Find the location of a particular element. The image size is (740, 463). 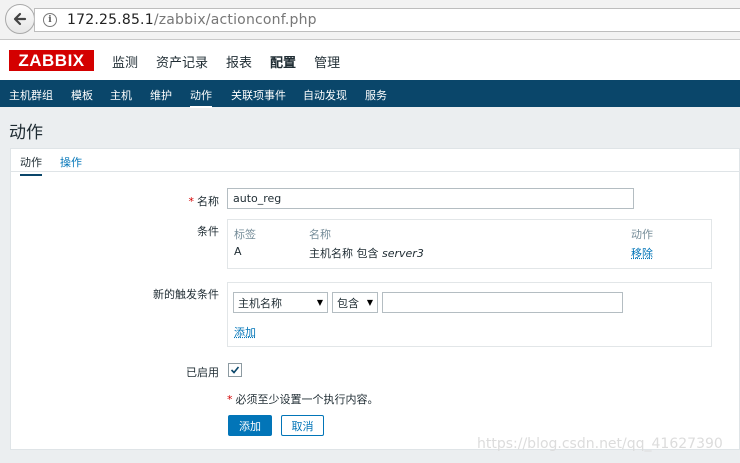

main-nav: 监测 资产记录 报表 配置 管理 is located at coordinates (235, 61).